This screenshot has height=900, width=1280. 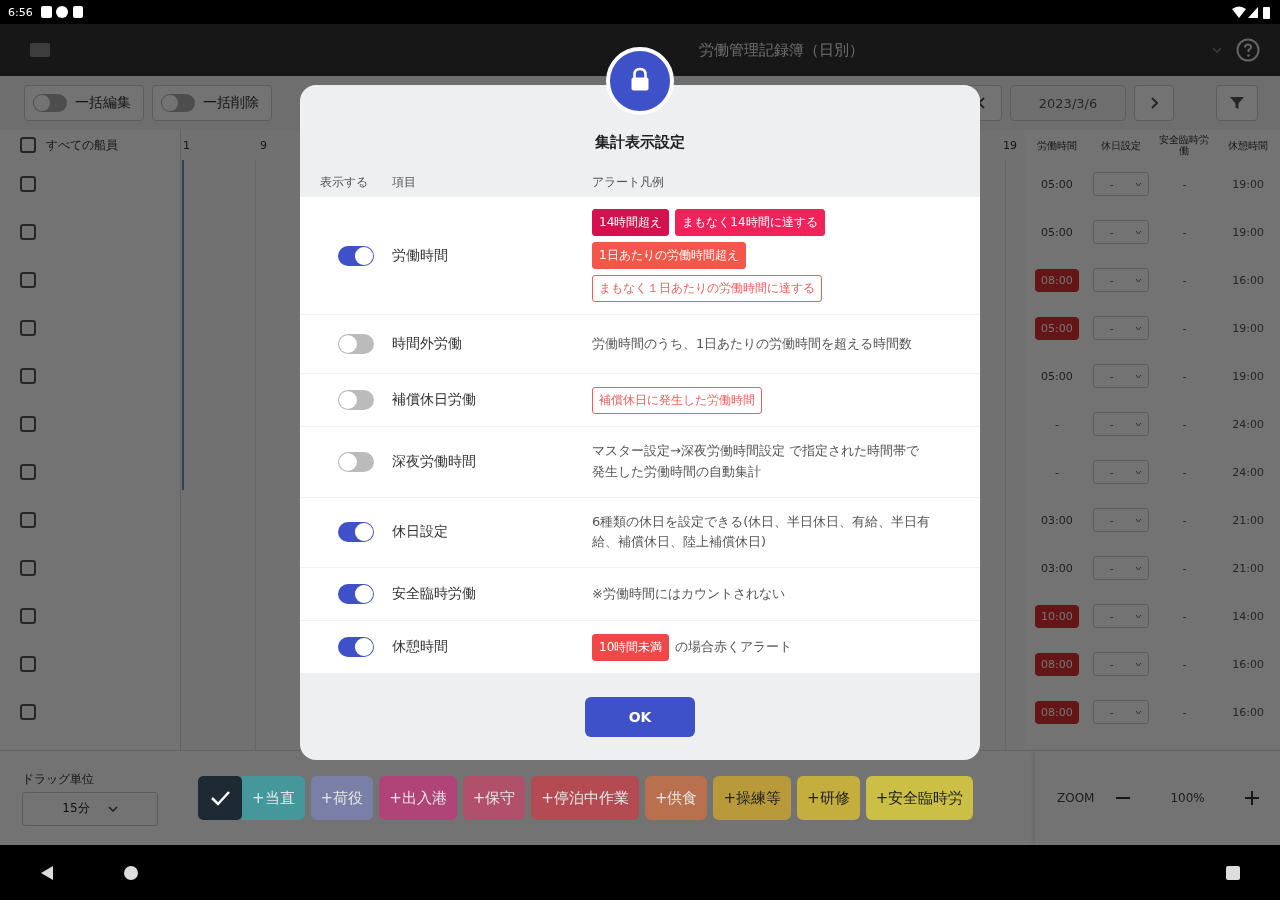 What do you see at coordinates (640, 142) in the screenshot?
I see `dialog-title: 集計表示設定` at bounding box center [640, 142].